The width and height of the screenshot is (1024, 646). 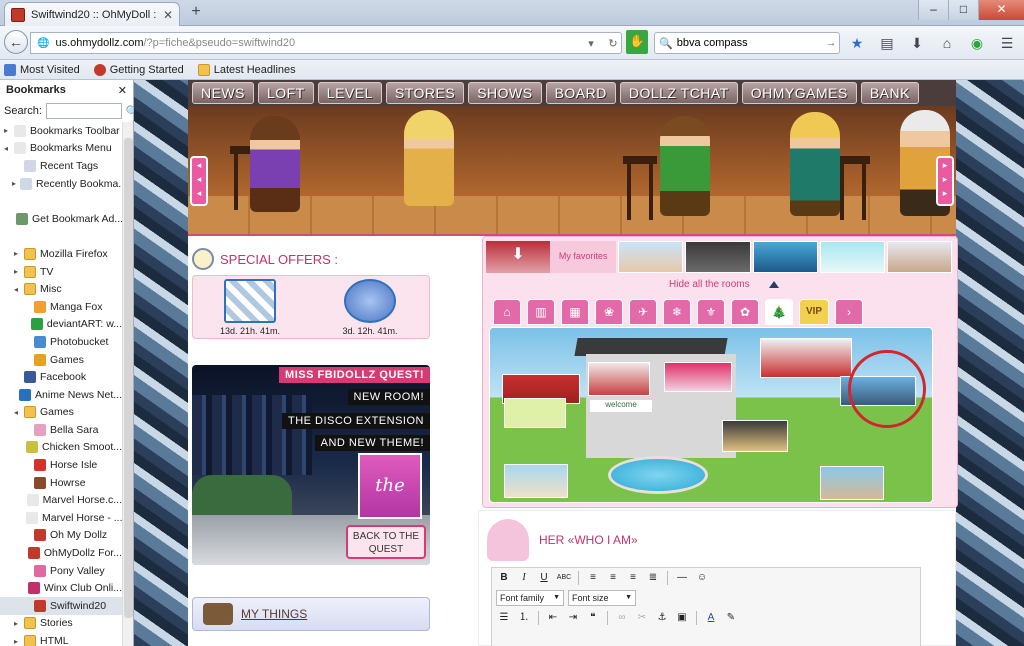 I want to click on numbered-list-icon: ⒈, so click(x=524, y=618).